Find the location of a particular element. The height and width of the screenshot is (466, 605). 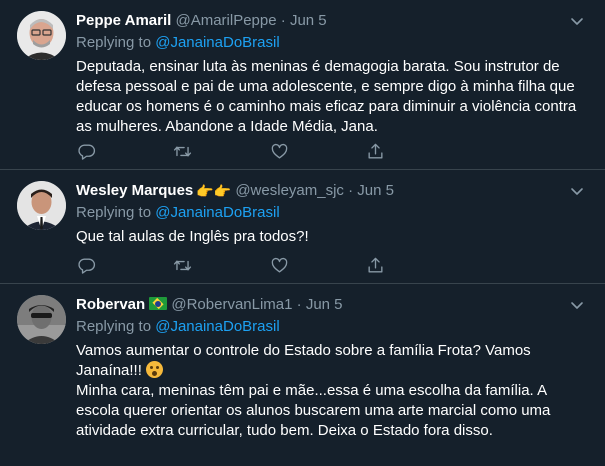

author-name: Peppe Amaril is located at coordinates (123, 20).